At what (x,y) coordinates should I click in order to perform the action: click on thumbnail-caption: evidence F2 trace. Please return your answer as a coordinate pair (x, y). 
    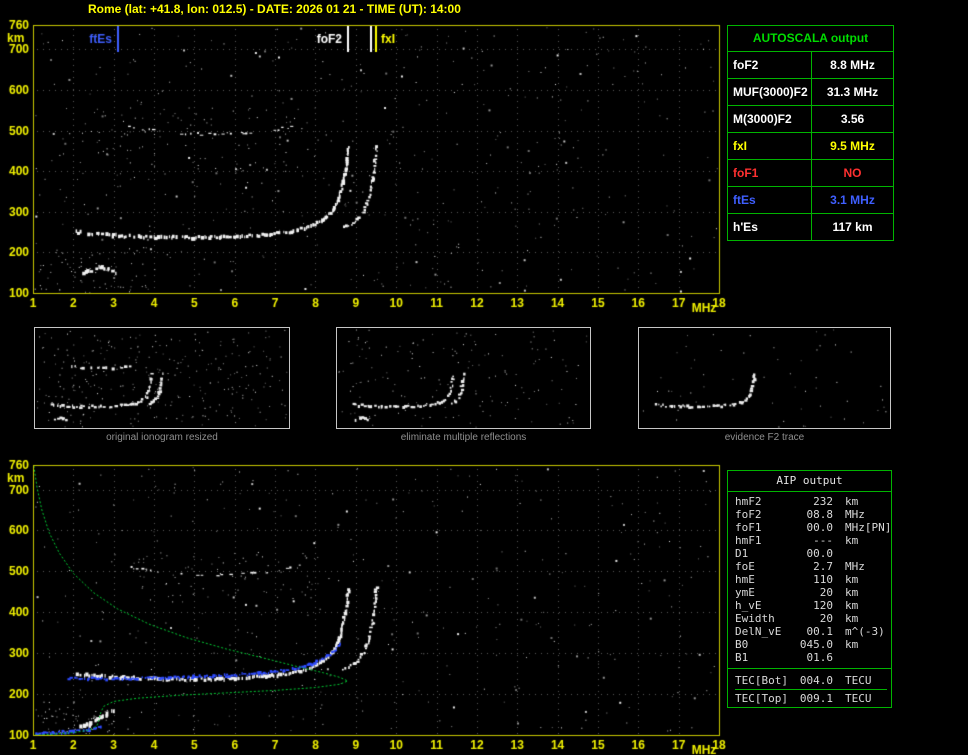
    Looking at the image, I should click on (764, 437).